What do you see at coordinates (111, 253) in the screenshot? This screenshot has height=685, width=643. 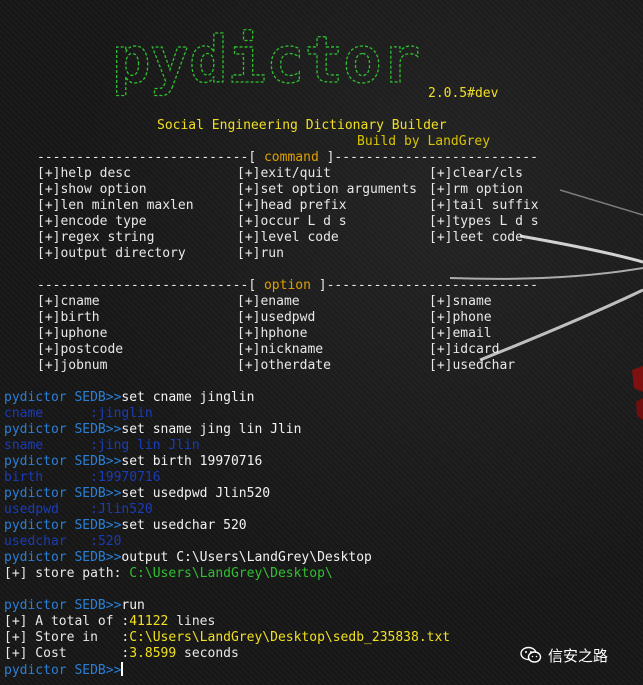 I see `command-item: [+]output directory` at bounding box center [111, 253].